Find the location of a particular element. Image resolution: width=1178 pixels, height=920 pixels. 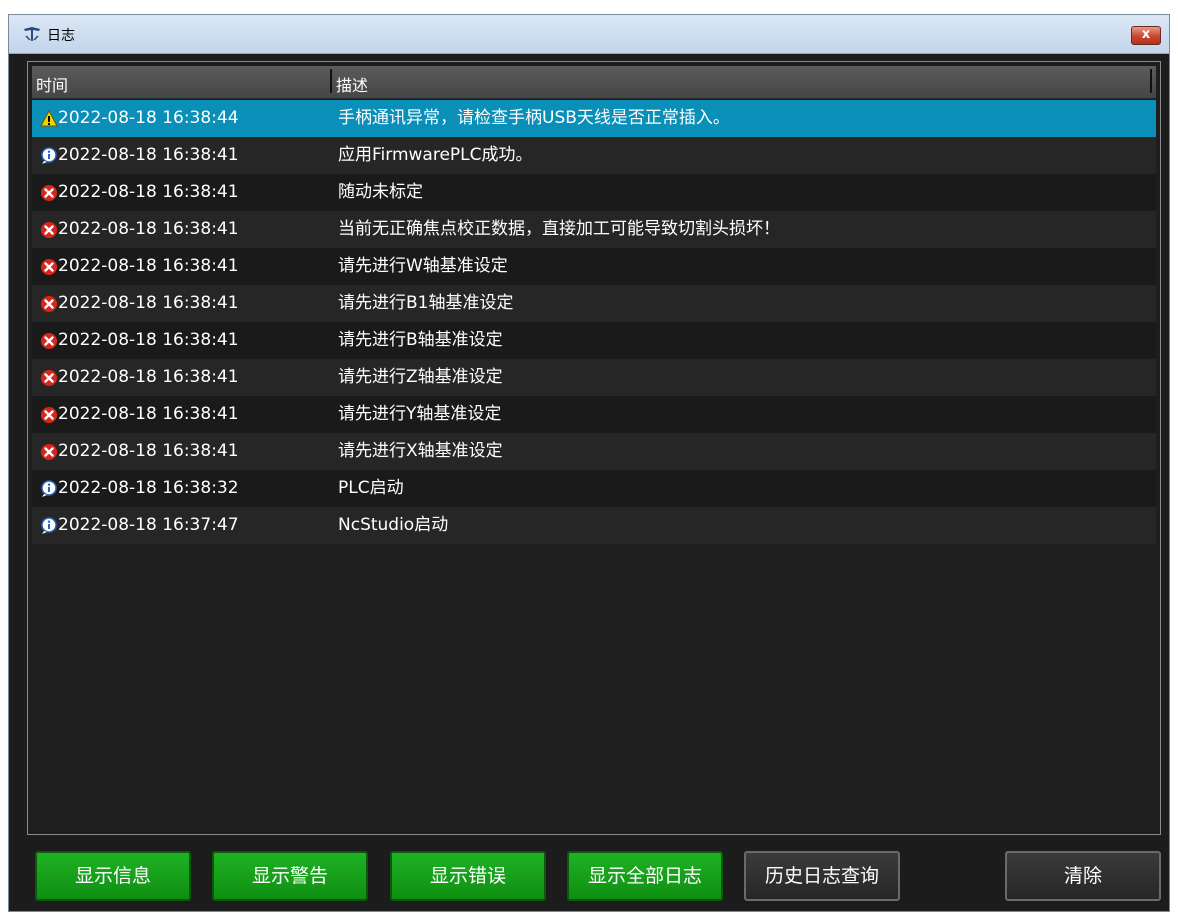

show-all-logs-button: 显示全部日志 is located at coordinates (645, 876).